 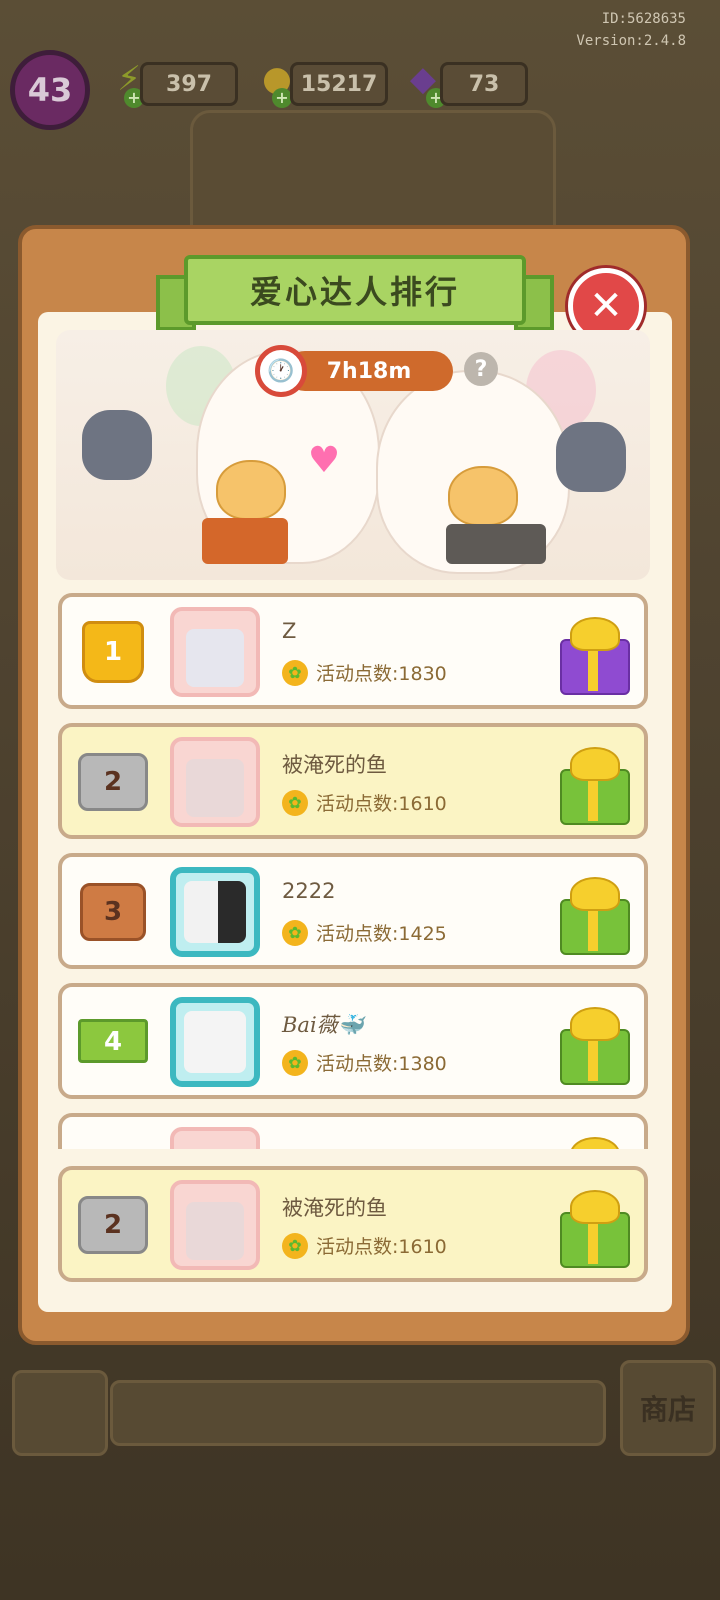 I want to click on event-timer: 7h18m 🕐, so click(x=354, y=371).